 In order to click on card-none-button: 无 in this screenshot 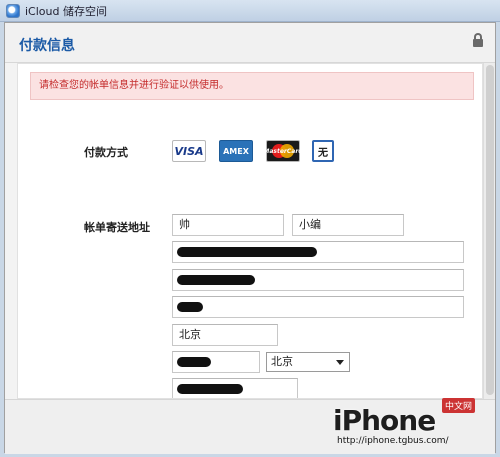, I will do `click(323, 151)`.